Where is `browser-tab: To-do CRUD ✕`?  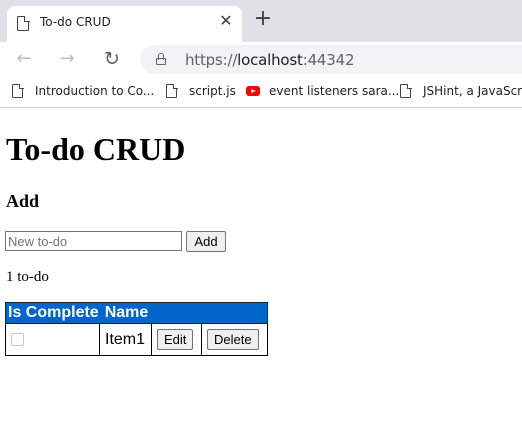
browser-tab: To-do CRUD ✕ is located at coordinates (124, 24).